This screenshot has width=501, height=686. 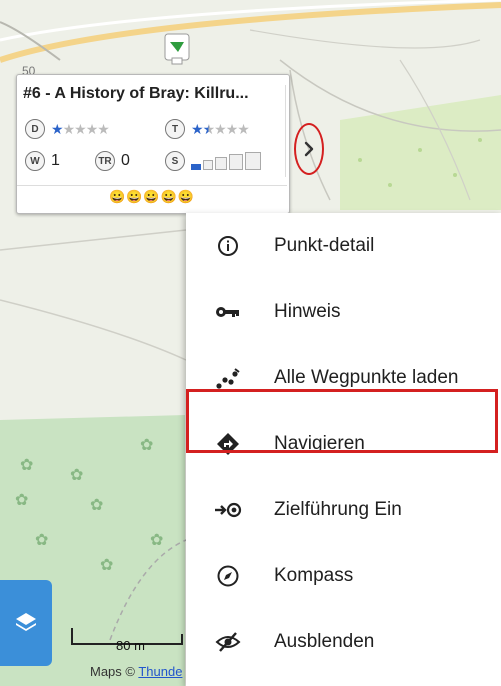 I want to click on map-credit: Maps © Thunde, so click(x=136, y=671).